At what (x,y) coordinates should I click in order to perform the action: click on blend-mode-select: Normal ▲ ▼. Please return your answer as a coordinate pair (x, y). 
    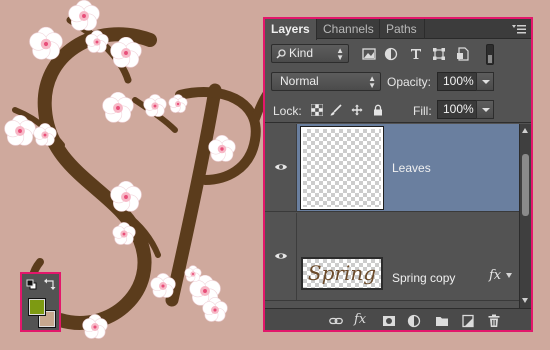
    Looking at the image, I should click on (326, 81).